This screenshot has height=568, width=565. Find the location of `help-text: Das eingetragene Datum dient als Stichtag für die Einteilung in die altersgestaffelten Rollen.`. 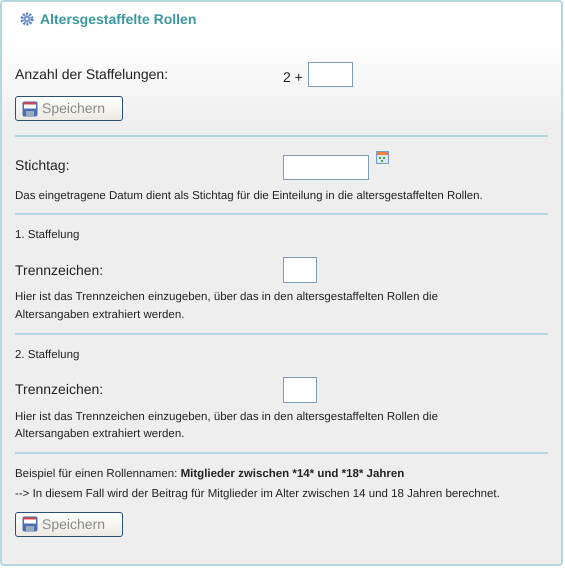

help-text: Das eingetragene Datum dient als Stichtag für die Einteilung in die altersgestaffelten Rollen. is located at coordinates (249, 196).